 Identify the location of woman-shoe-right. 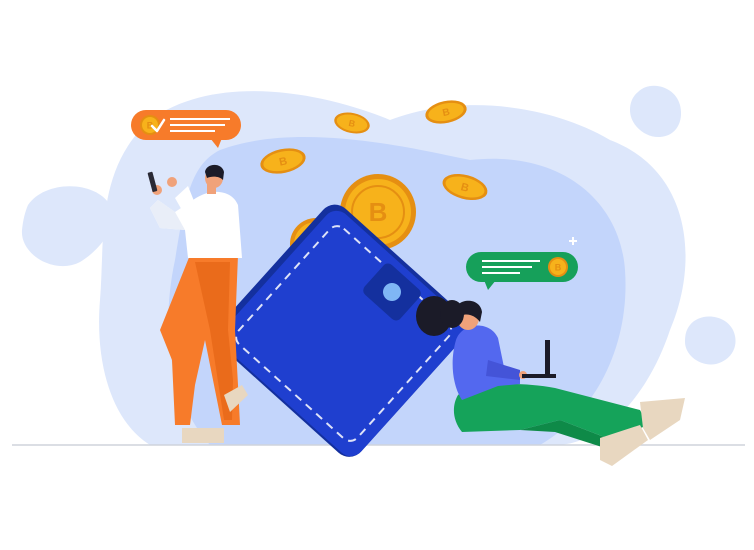
(662, 419).